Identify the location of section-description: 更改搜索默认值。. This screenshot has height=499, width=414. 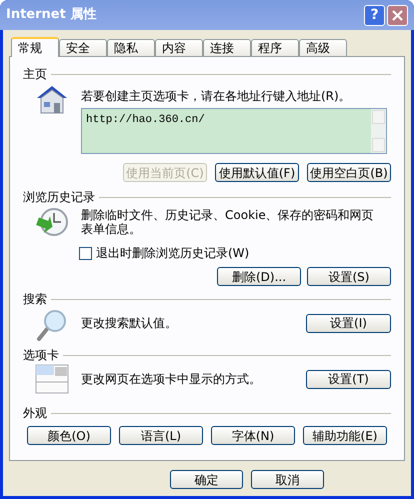
(129, 323).